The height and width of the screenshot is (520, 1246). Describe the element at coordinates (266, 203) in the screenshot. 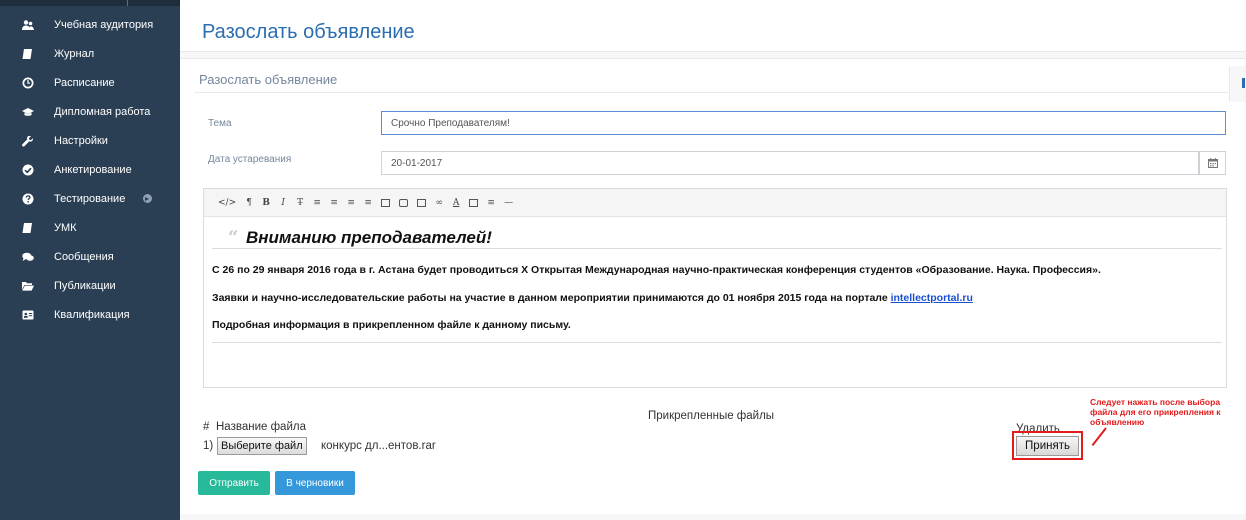

I see `bold-button: B` at that location.